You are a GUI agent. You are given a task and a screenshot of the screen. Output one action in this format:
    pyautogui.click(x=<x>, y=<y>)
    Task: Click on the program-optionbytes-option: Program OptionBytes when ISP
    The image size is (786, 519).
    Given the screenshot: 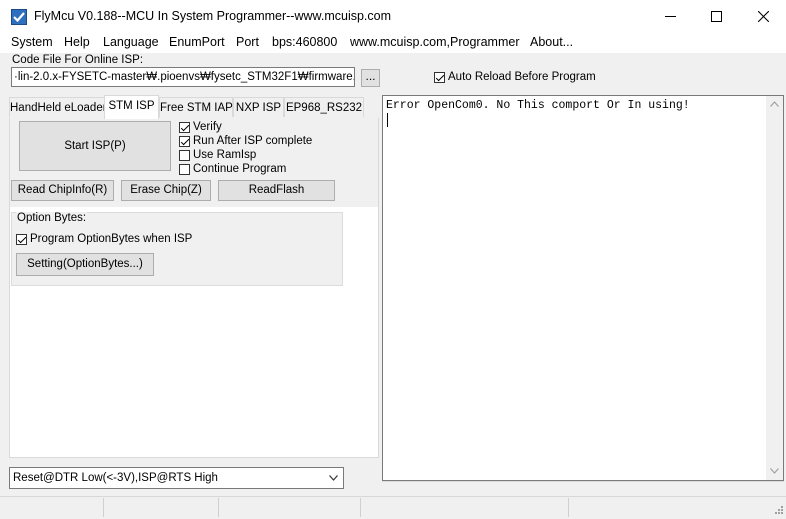 What is the action you would take?
    pyautogui.click(x=104, y=239)
    